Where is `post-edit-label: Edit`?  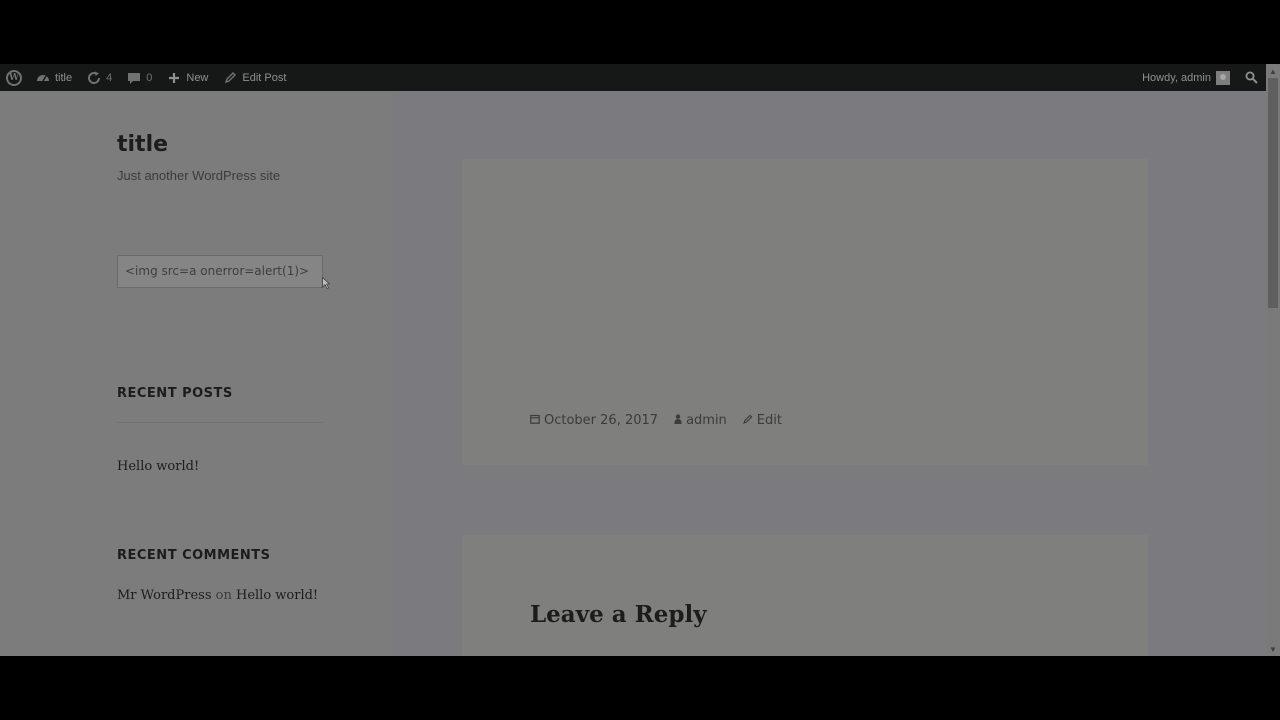 post-edit-label: Edit is located at coordinates (769, 420).